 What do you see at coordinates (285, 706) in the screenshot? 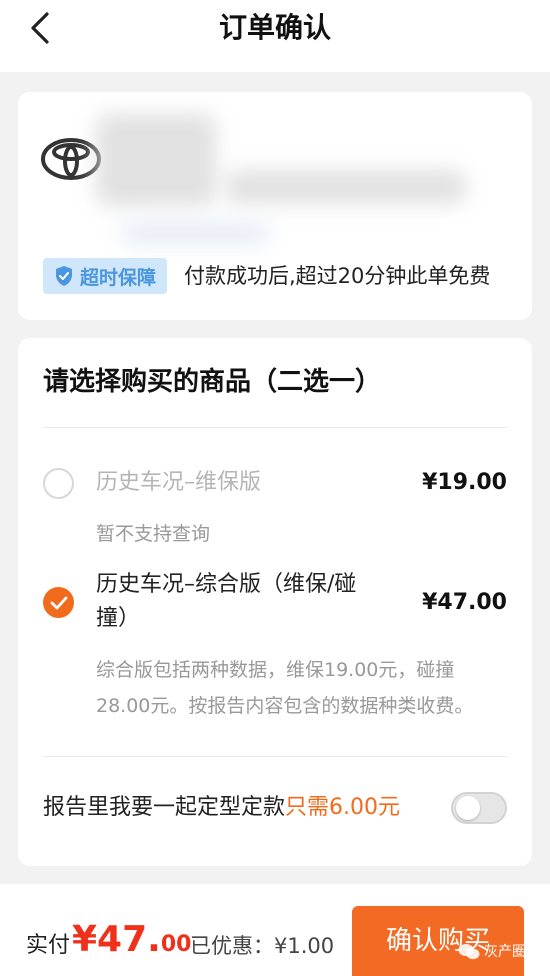
I see `option-comprehensive-description-line2: 28.00元。按报告内容包含的数据种类收费。` at bounding box center [285, 706].